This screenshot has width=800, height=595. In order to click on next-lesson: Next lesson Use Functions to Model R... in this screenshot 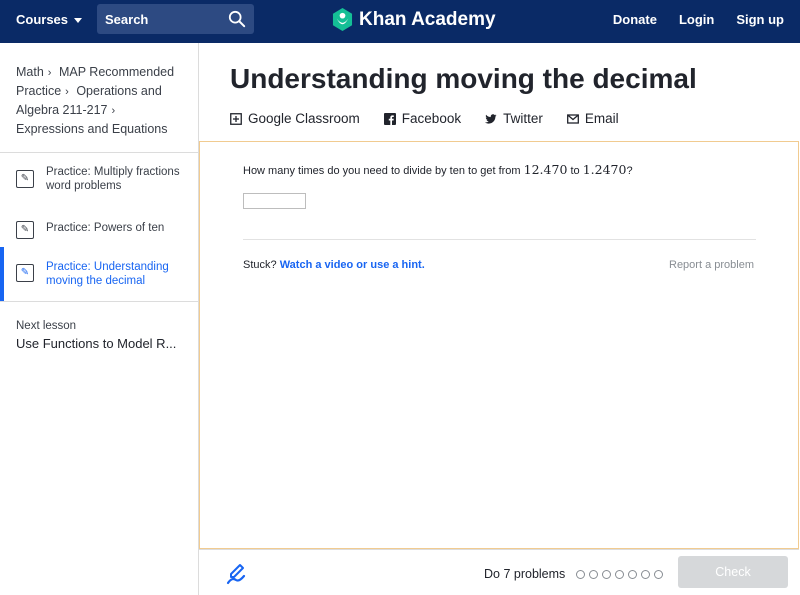, I will do `click(99, 326)`.